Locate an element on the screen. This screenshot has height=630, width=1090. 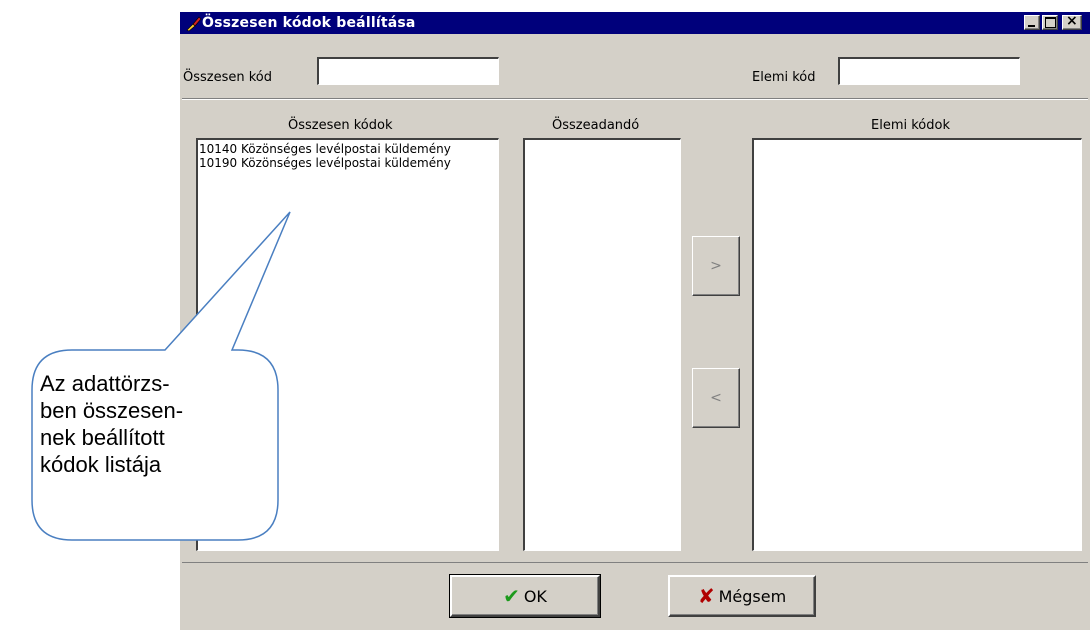
osszeadando-header: Összeadandó is located at coordinates (596, 125).